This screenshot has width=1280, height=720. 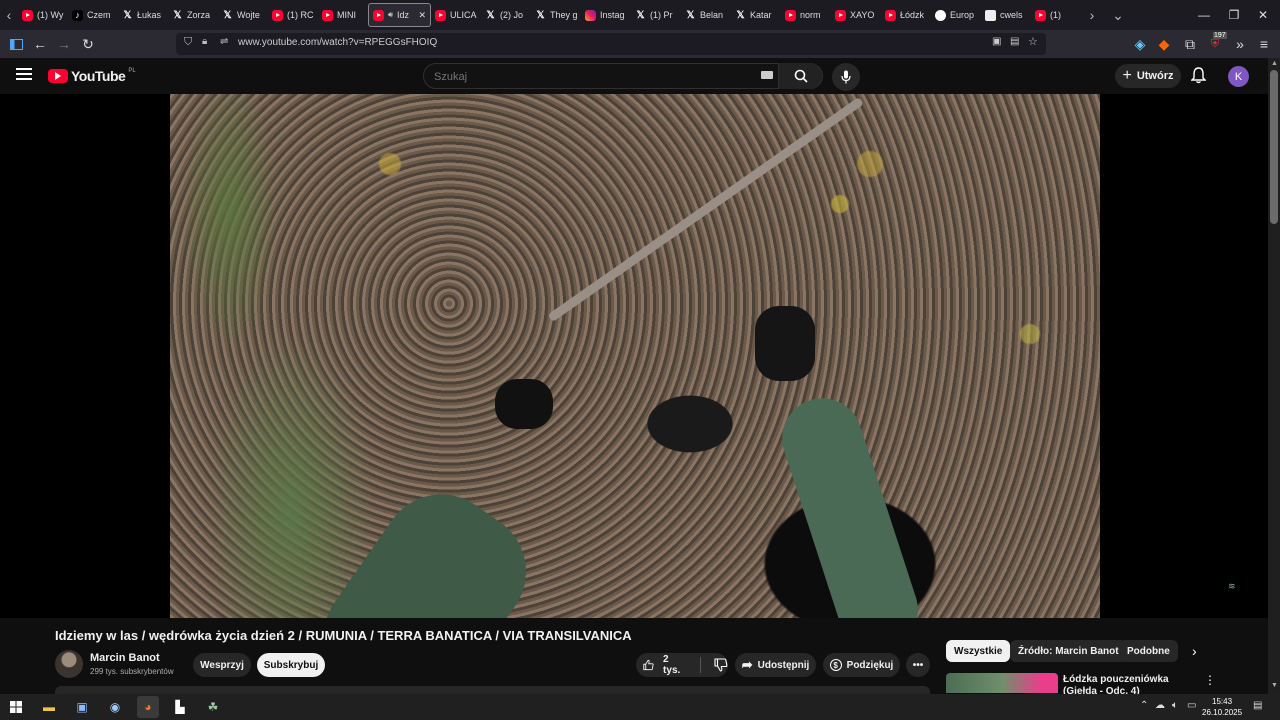 What do you see at coordinates (775, 665) in the screenshot?
I see `share-button: ➦ Udostępnij` at bounding box center [775, 665].